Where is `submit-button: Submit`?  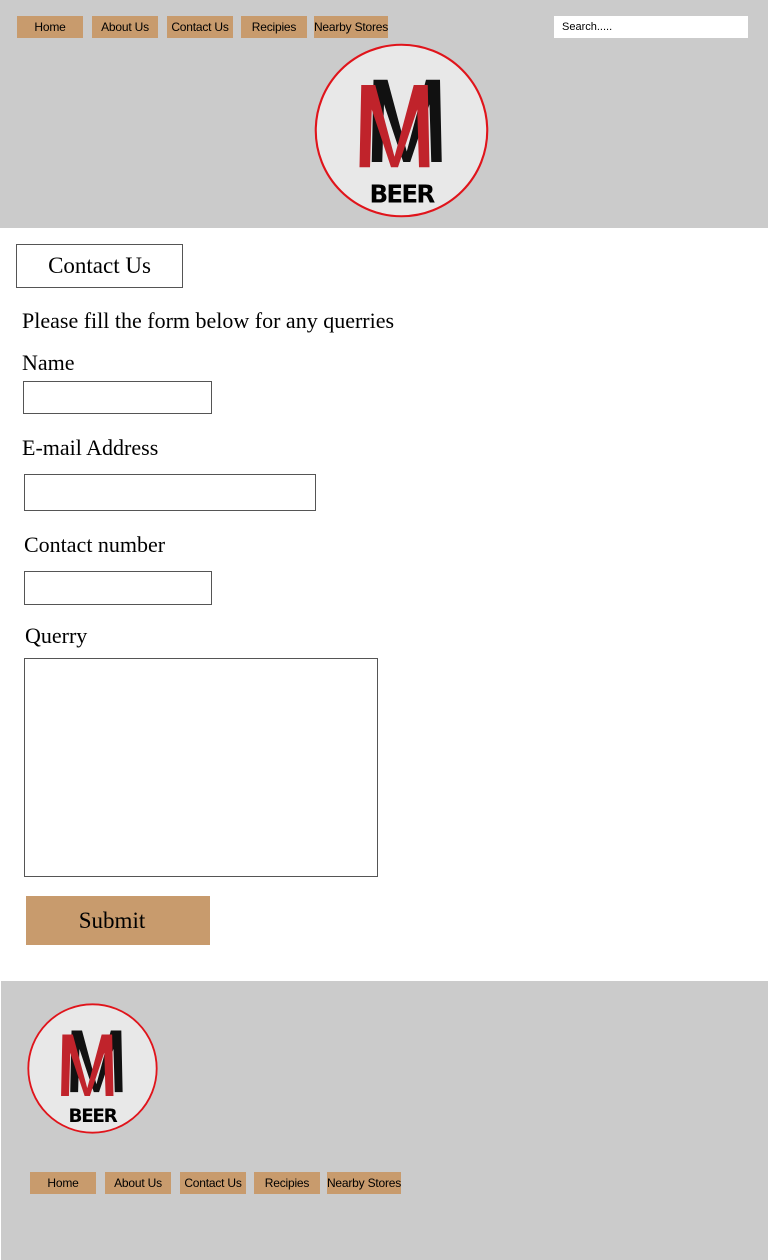
submit-button: Submit is located at coordinates (118, 920).